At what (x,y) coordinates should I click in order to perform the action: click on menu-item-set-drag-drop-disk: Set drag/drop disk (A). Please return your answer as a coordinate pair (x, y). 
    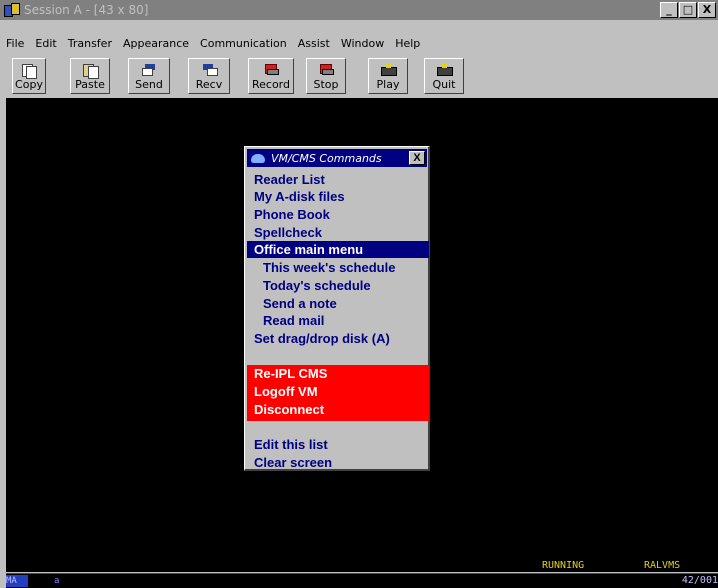
    Looking at the image, I should click on (338, 338).